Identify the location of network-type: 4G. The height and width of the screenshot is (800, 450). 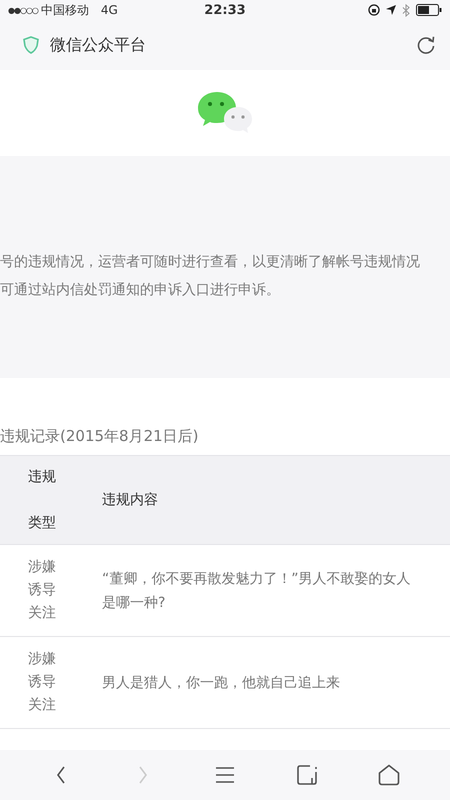
(109, 10).